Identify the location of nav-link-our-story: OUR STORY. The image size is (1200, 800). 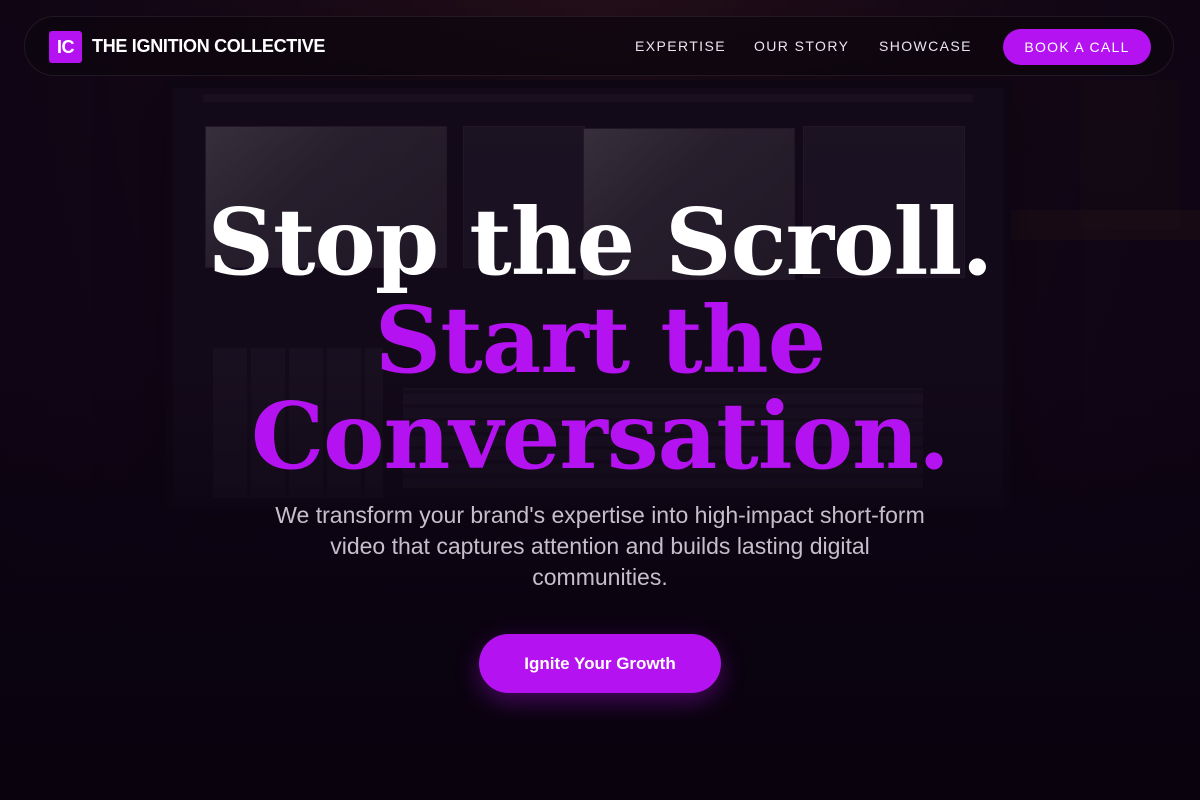
(801, 46).